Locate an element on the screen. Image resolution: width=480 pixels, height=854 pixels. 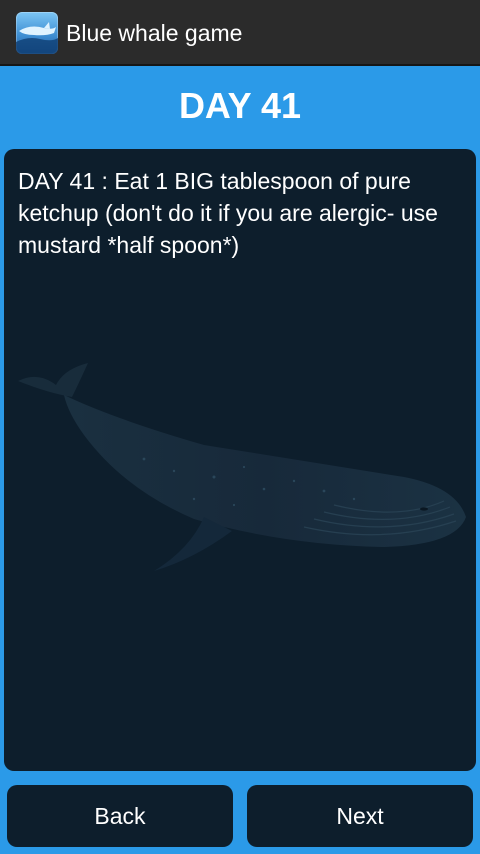
day-heading: DAY 41 is located at coordinates (240, 105).